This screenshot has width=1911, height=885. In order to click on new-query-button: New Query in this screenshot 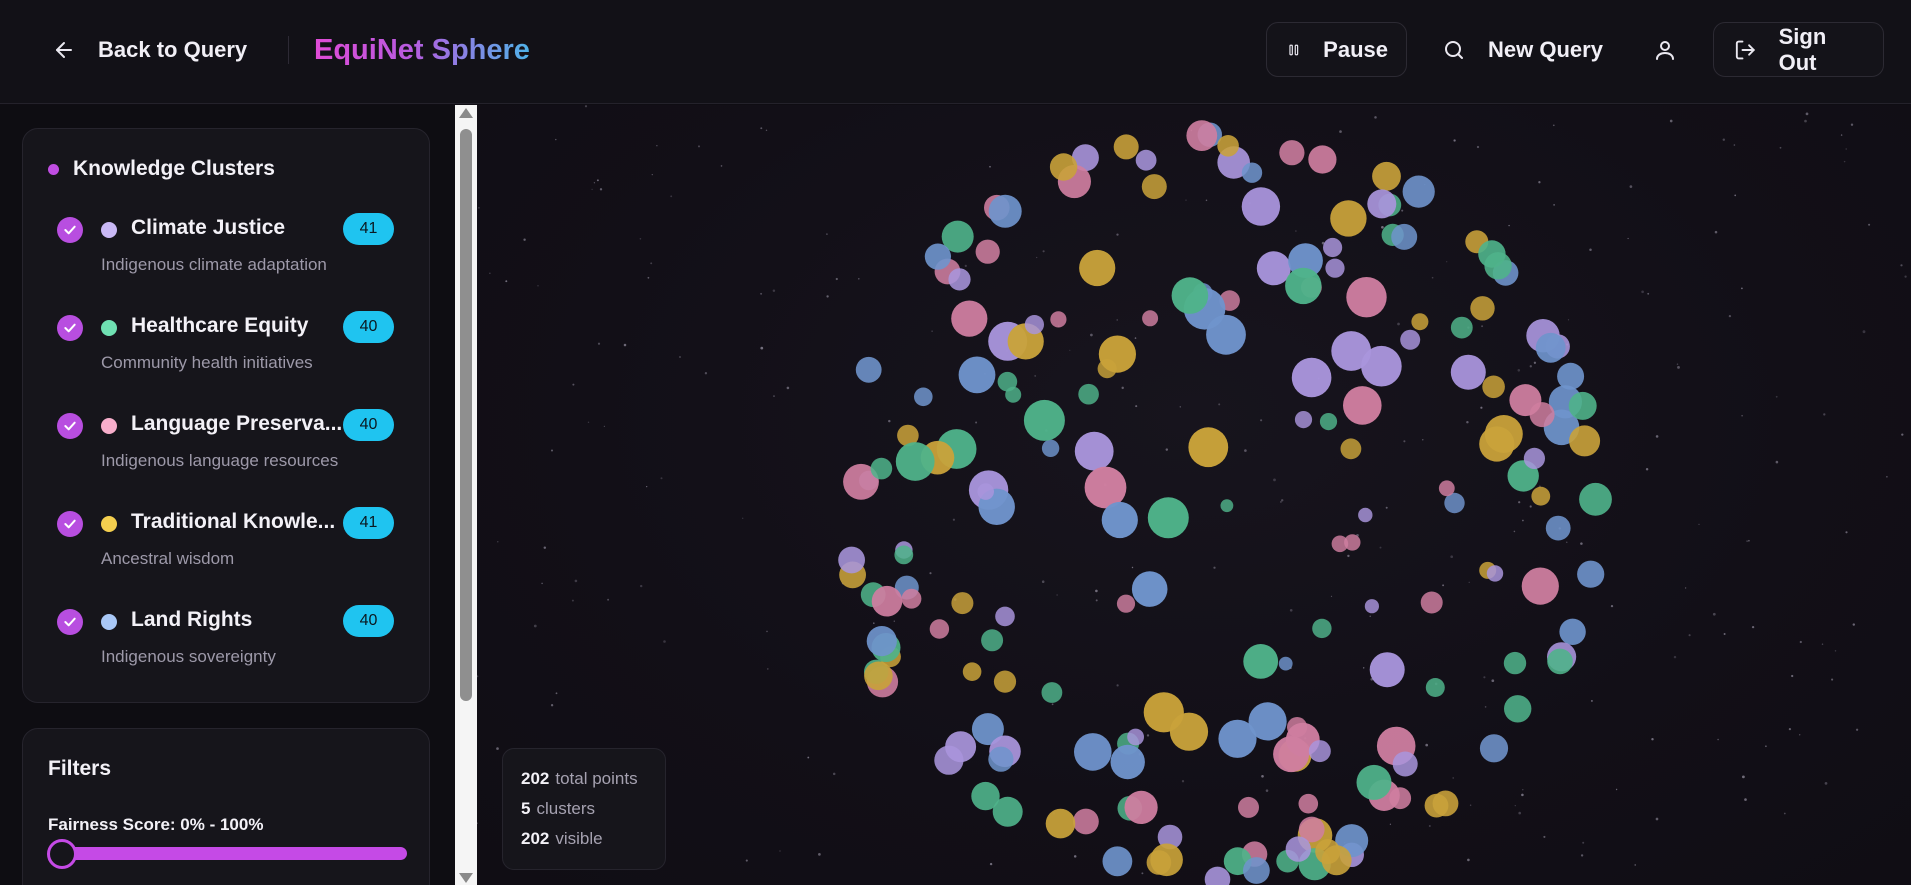, I will do `click(1522, 49)`.